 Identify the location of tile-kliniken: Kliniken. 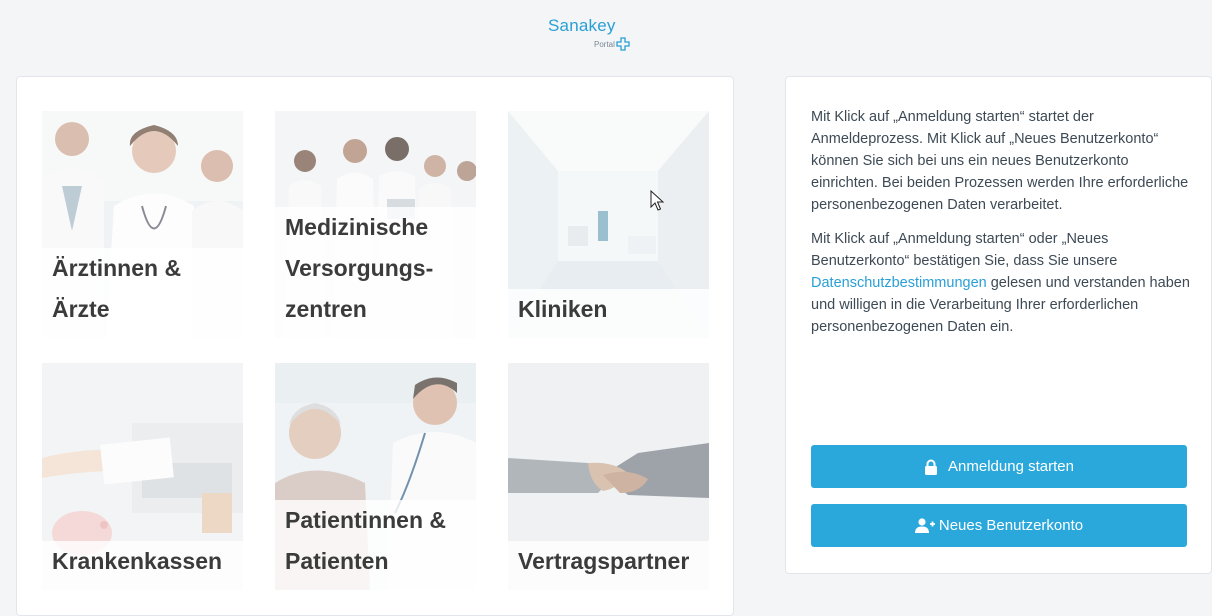
(608, 224).